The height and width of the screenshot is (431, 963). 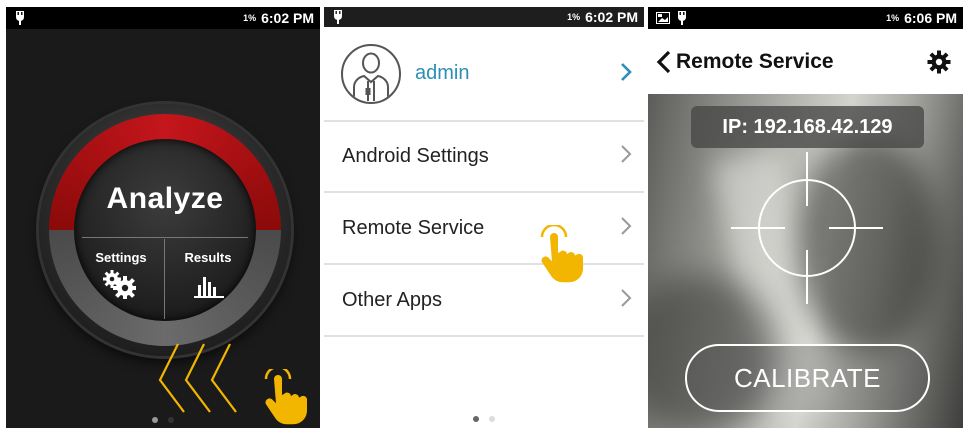 I want to click on user-row: admin, so click(x=484, y=74).